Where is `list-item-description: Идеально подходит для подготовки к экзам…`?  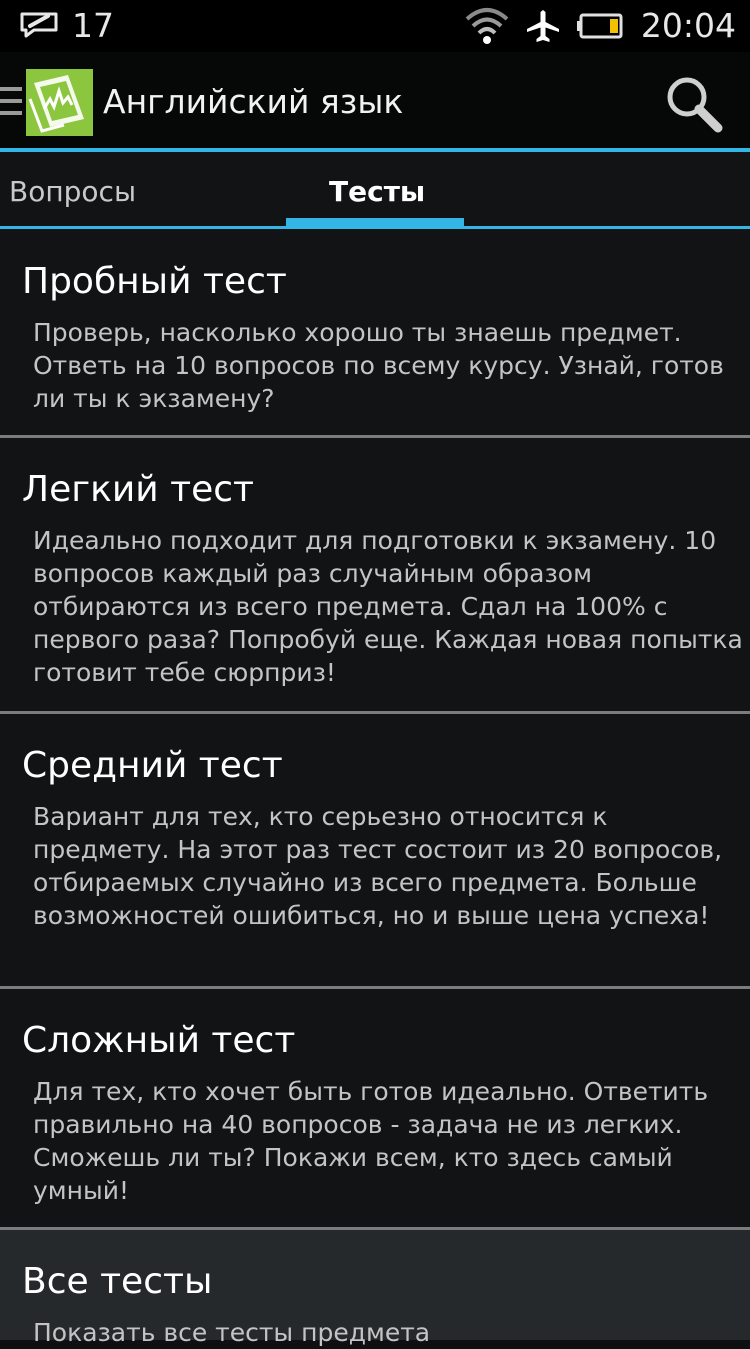 list-item-description: Идеально подходит для подготовки к экзам… is located at coordinates (388, 606).